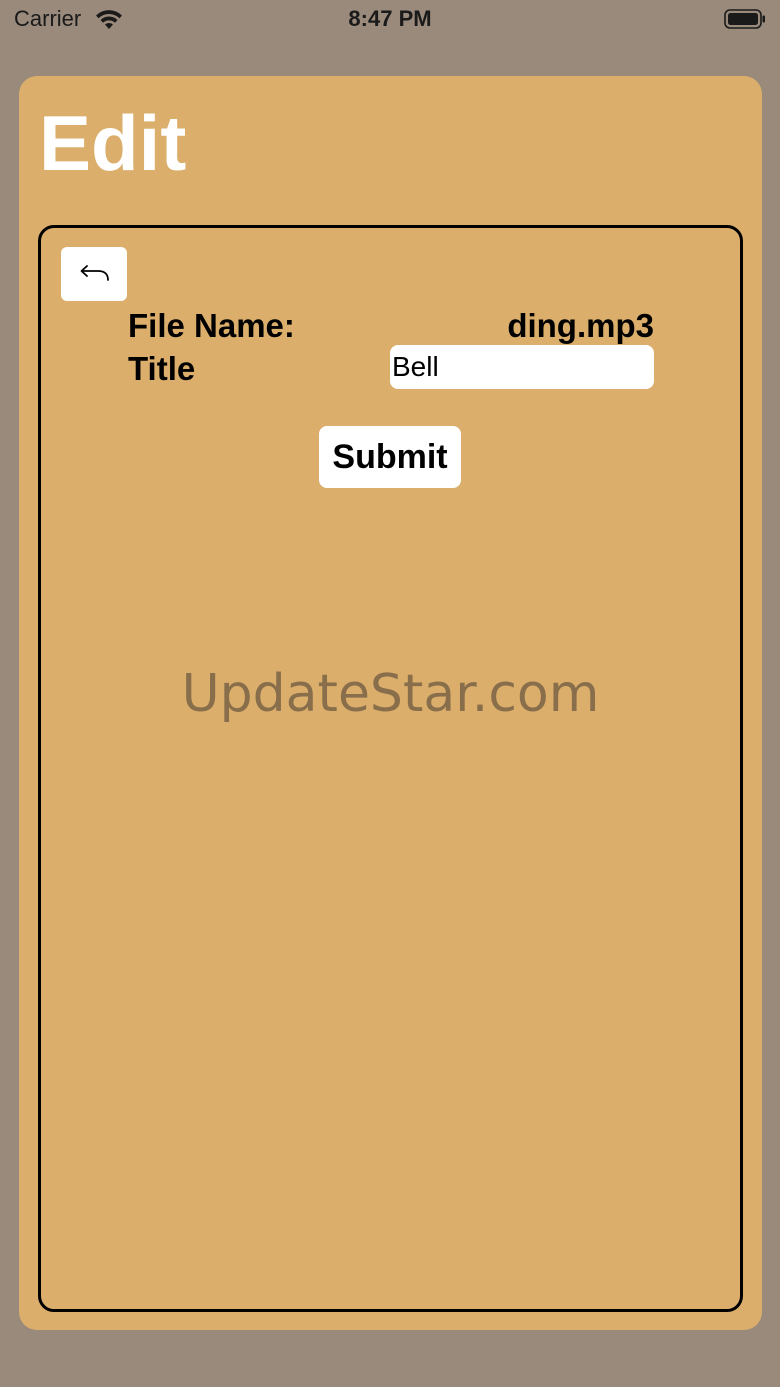 Image resolution: width=780 pixels, height=1387 pixels. Describe the element at coordinates (390, 457) in the screenshot. I see `submit-button: Submit` at that location.